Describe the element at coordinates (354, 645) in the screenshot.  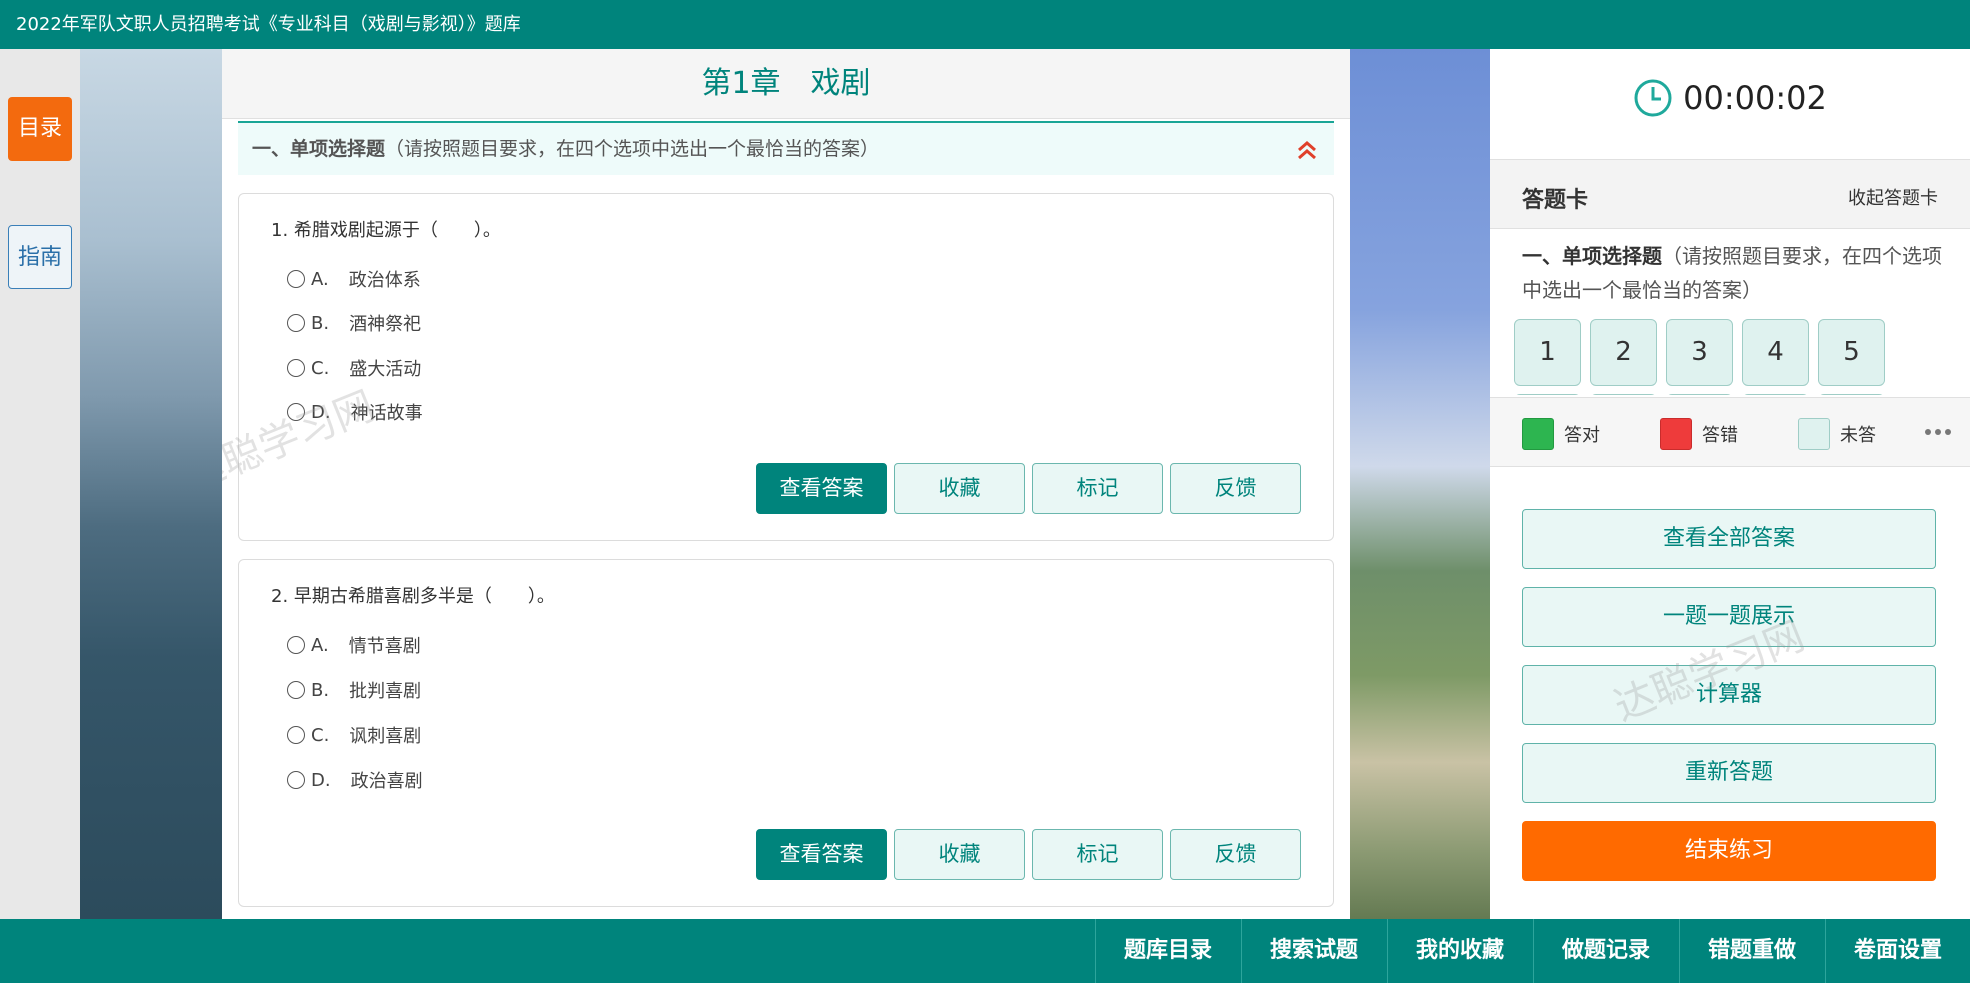
I see `option-a: A. 情节喜剧` at that location.